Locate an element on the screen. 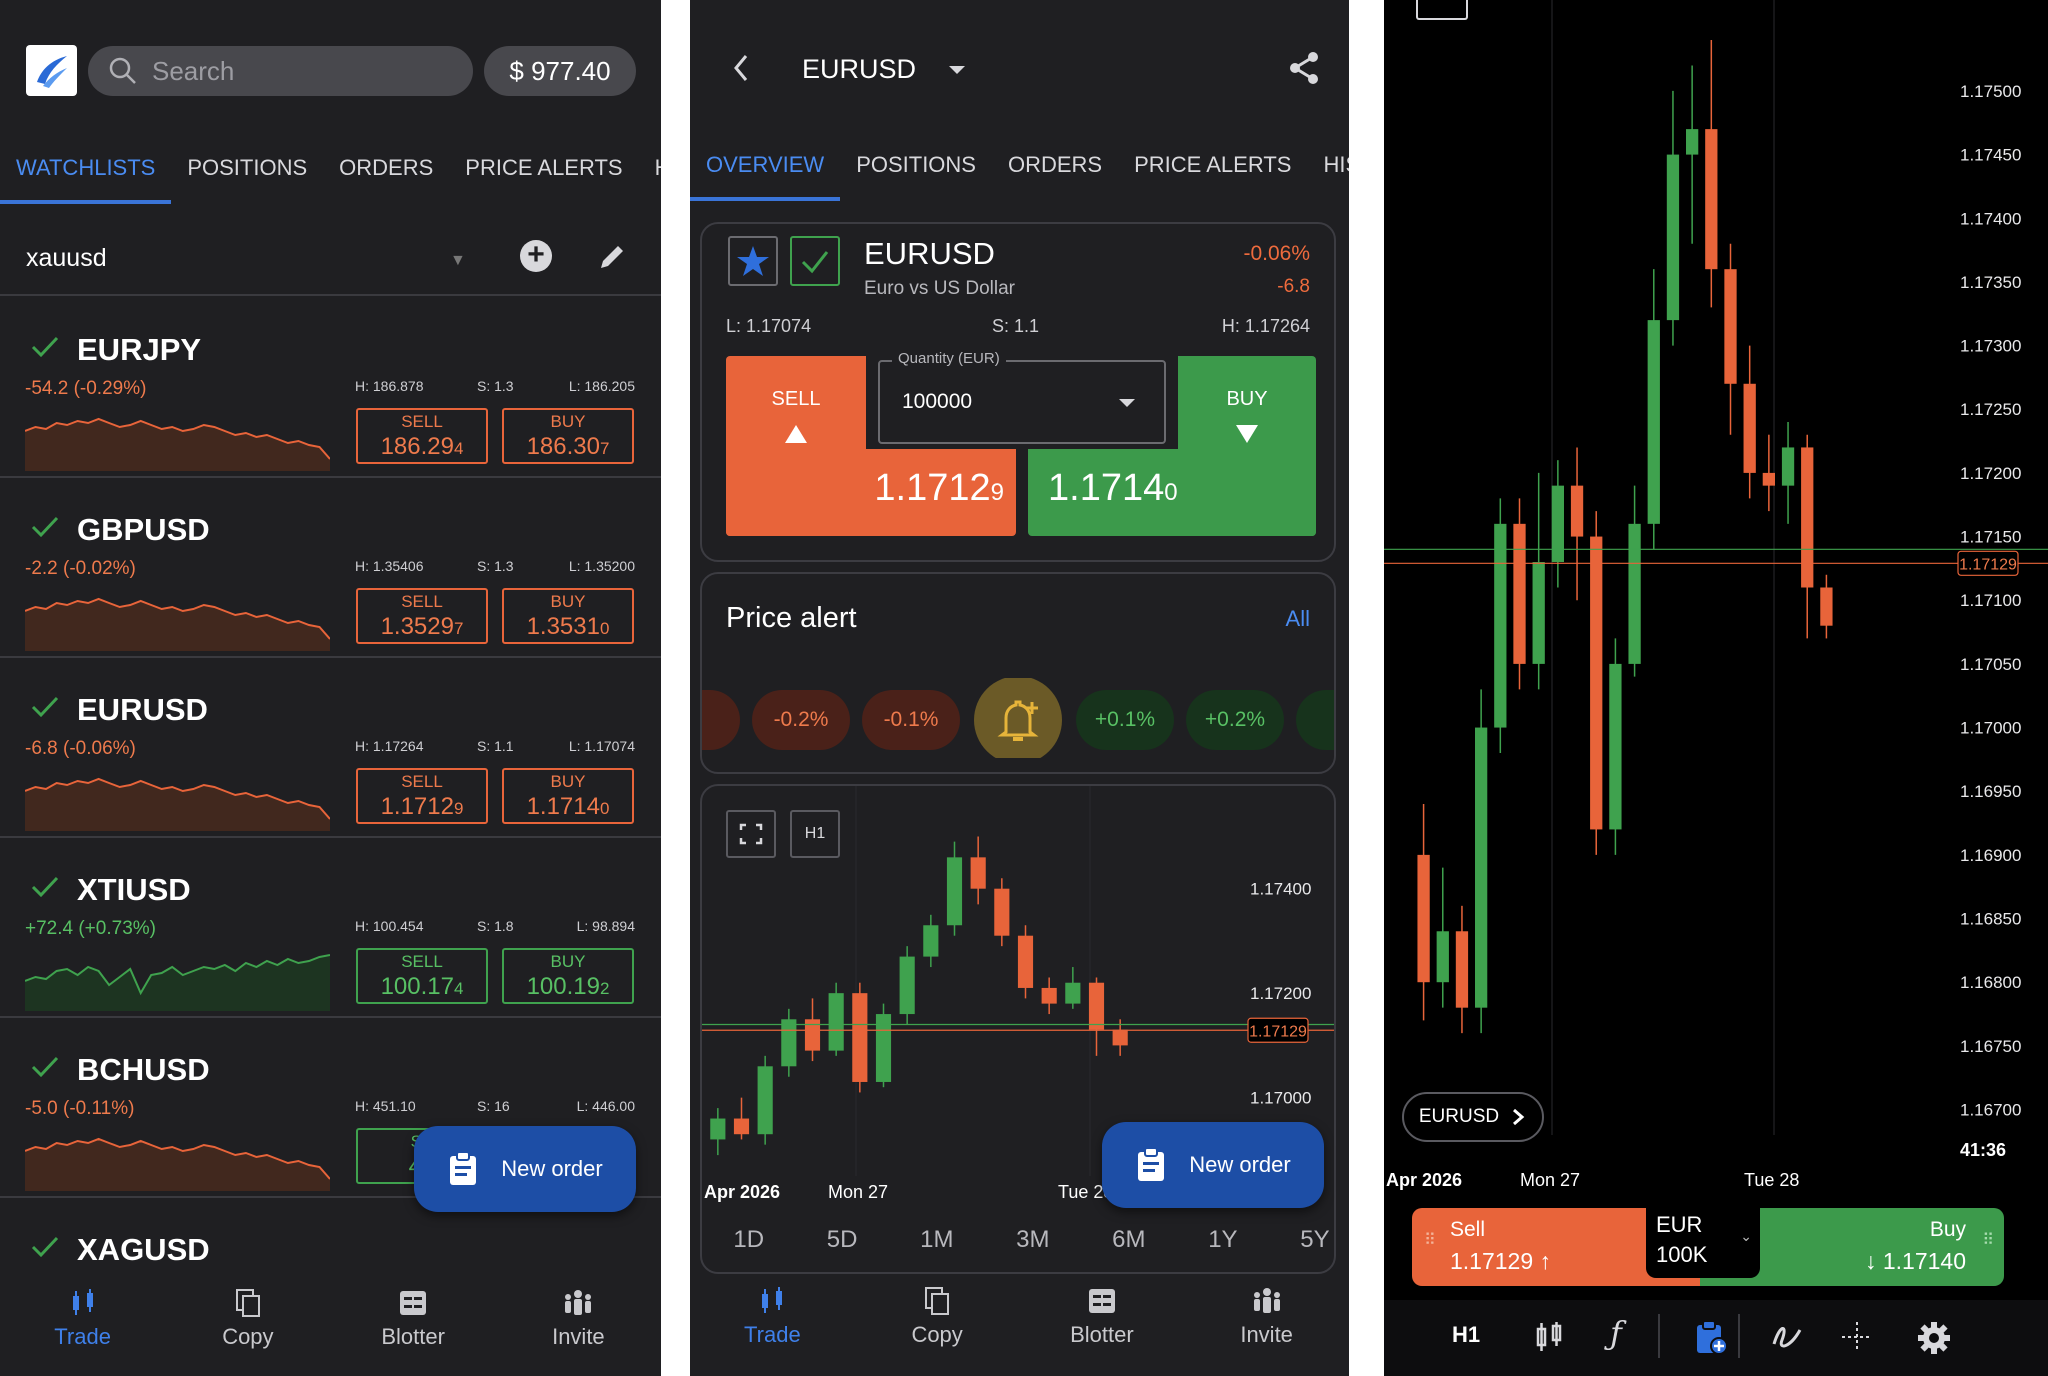 The height and width of the screenshot is (1376, 2048). alert-chip: -0.2% is located at coordinates (801, 720).